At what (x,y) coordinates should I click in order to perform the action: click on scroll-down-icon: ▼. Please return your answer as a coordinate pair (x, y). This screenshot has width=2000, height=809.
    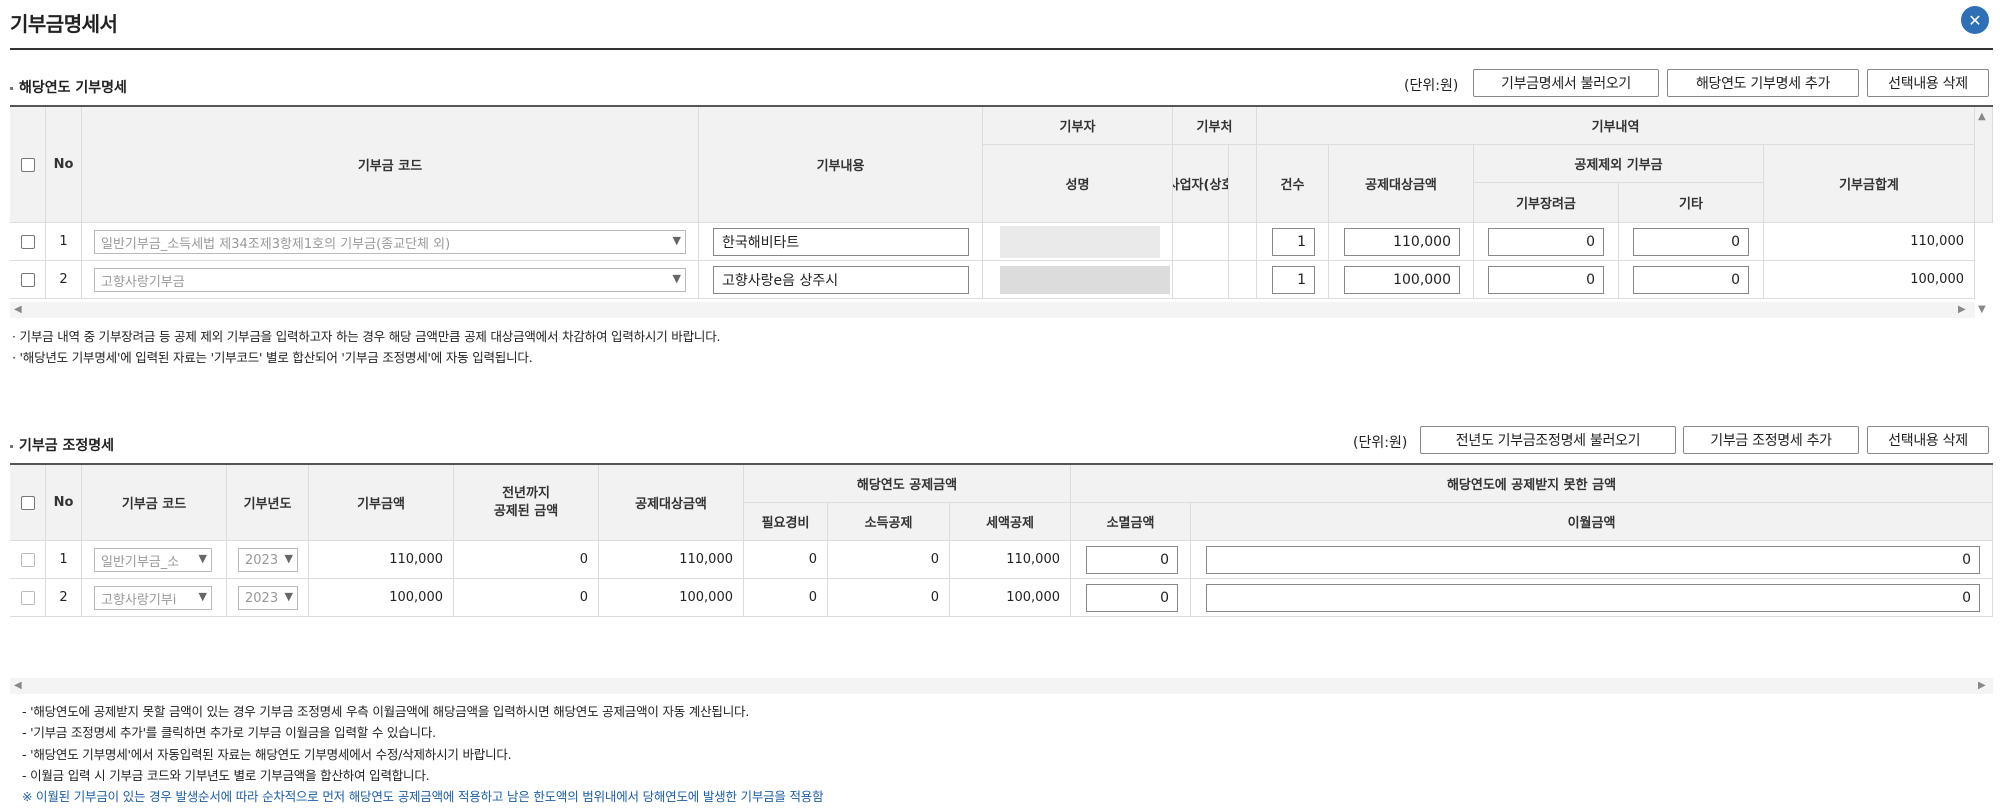
    Looking at the image, I should click on (1982, 309).